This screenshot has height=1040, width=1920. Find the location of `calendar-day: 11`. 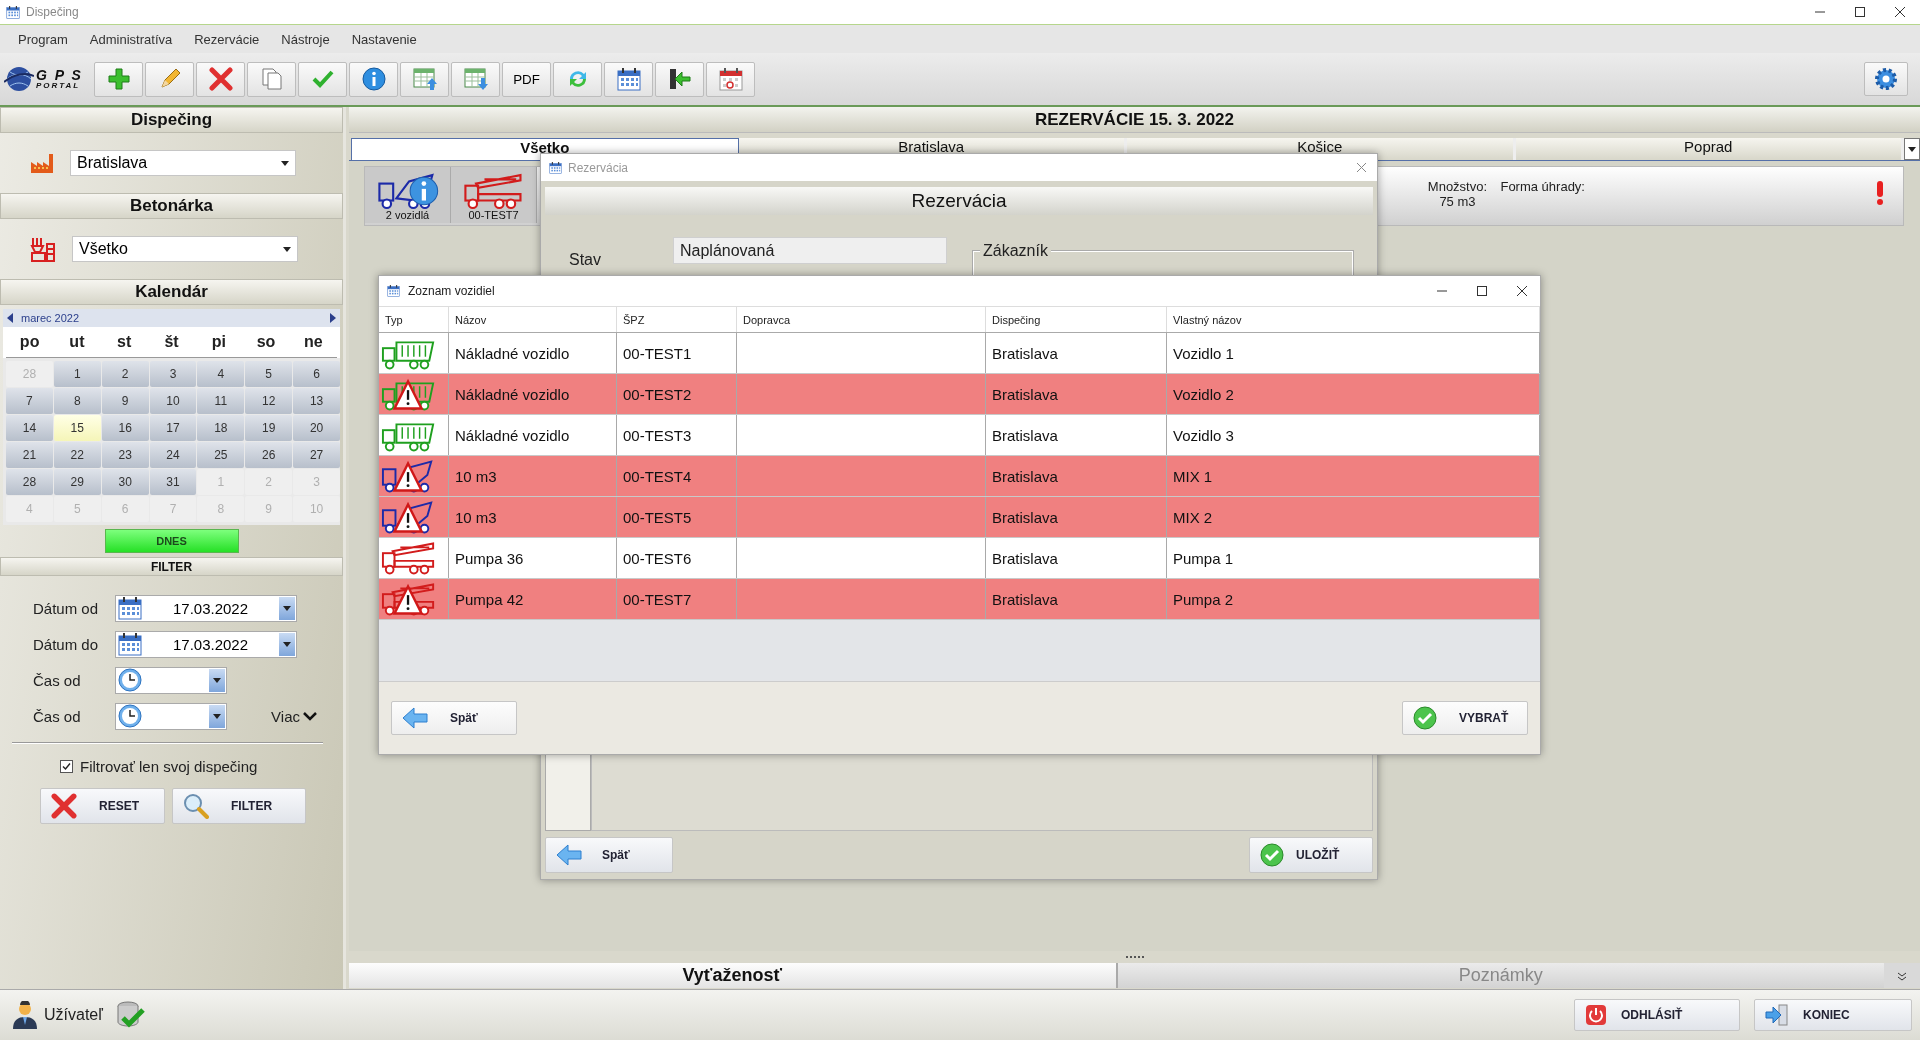

calendar-day: 11 is located at coordinates (221, 401).